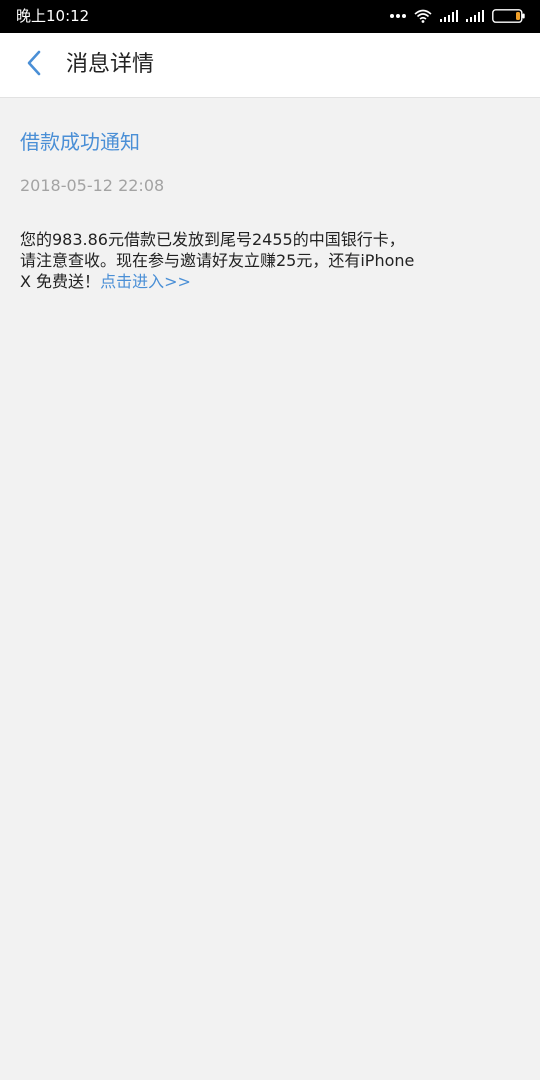 The width and height of the screenshot is (540, 1080). Describe the element at coordinates (145, 281) in the screenshot. I see `enter-link: 点击进入>>` at that location.